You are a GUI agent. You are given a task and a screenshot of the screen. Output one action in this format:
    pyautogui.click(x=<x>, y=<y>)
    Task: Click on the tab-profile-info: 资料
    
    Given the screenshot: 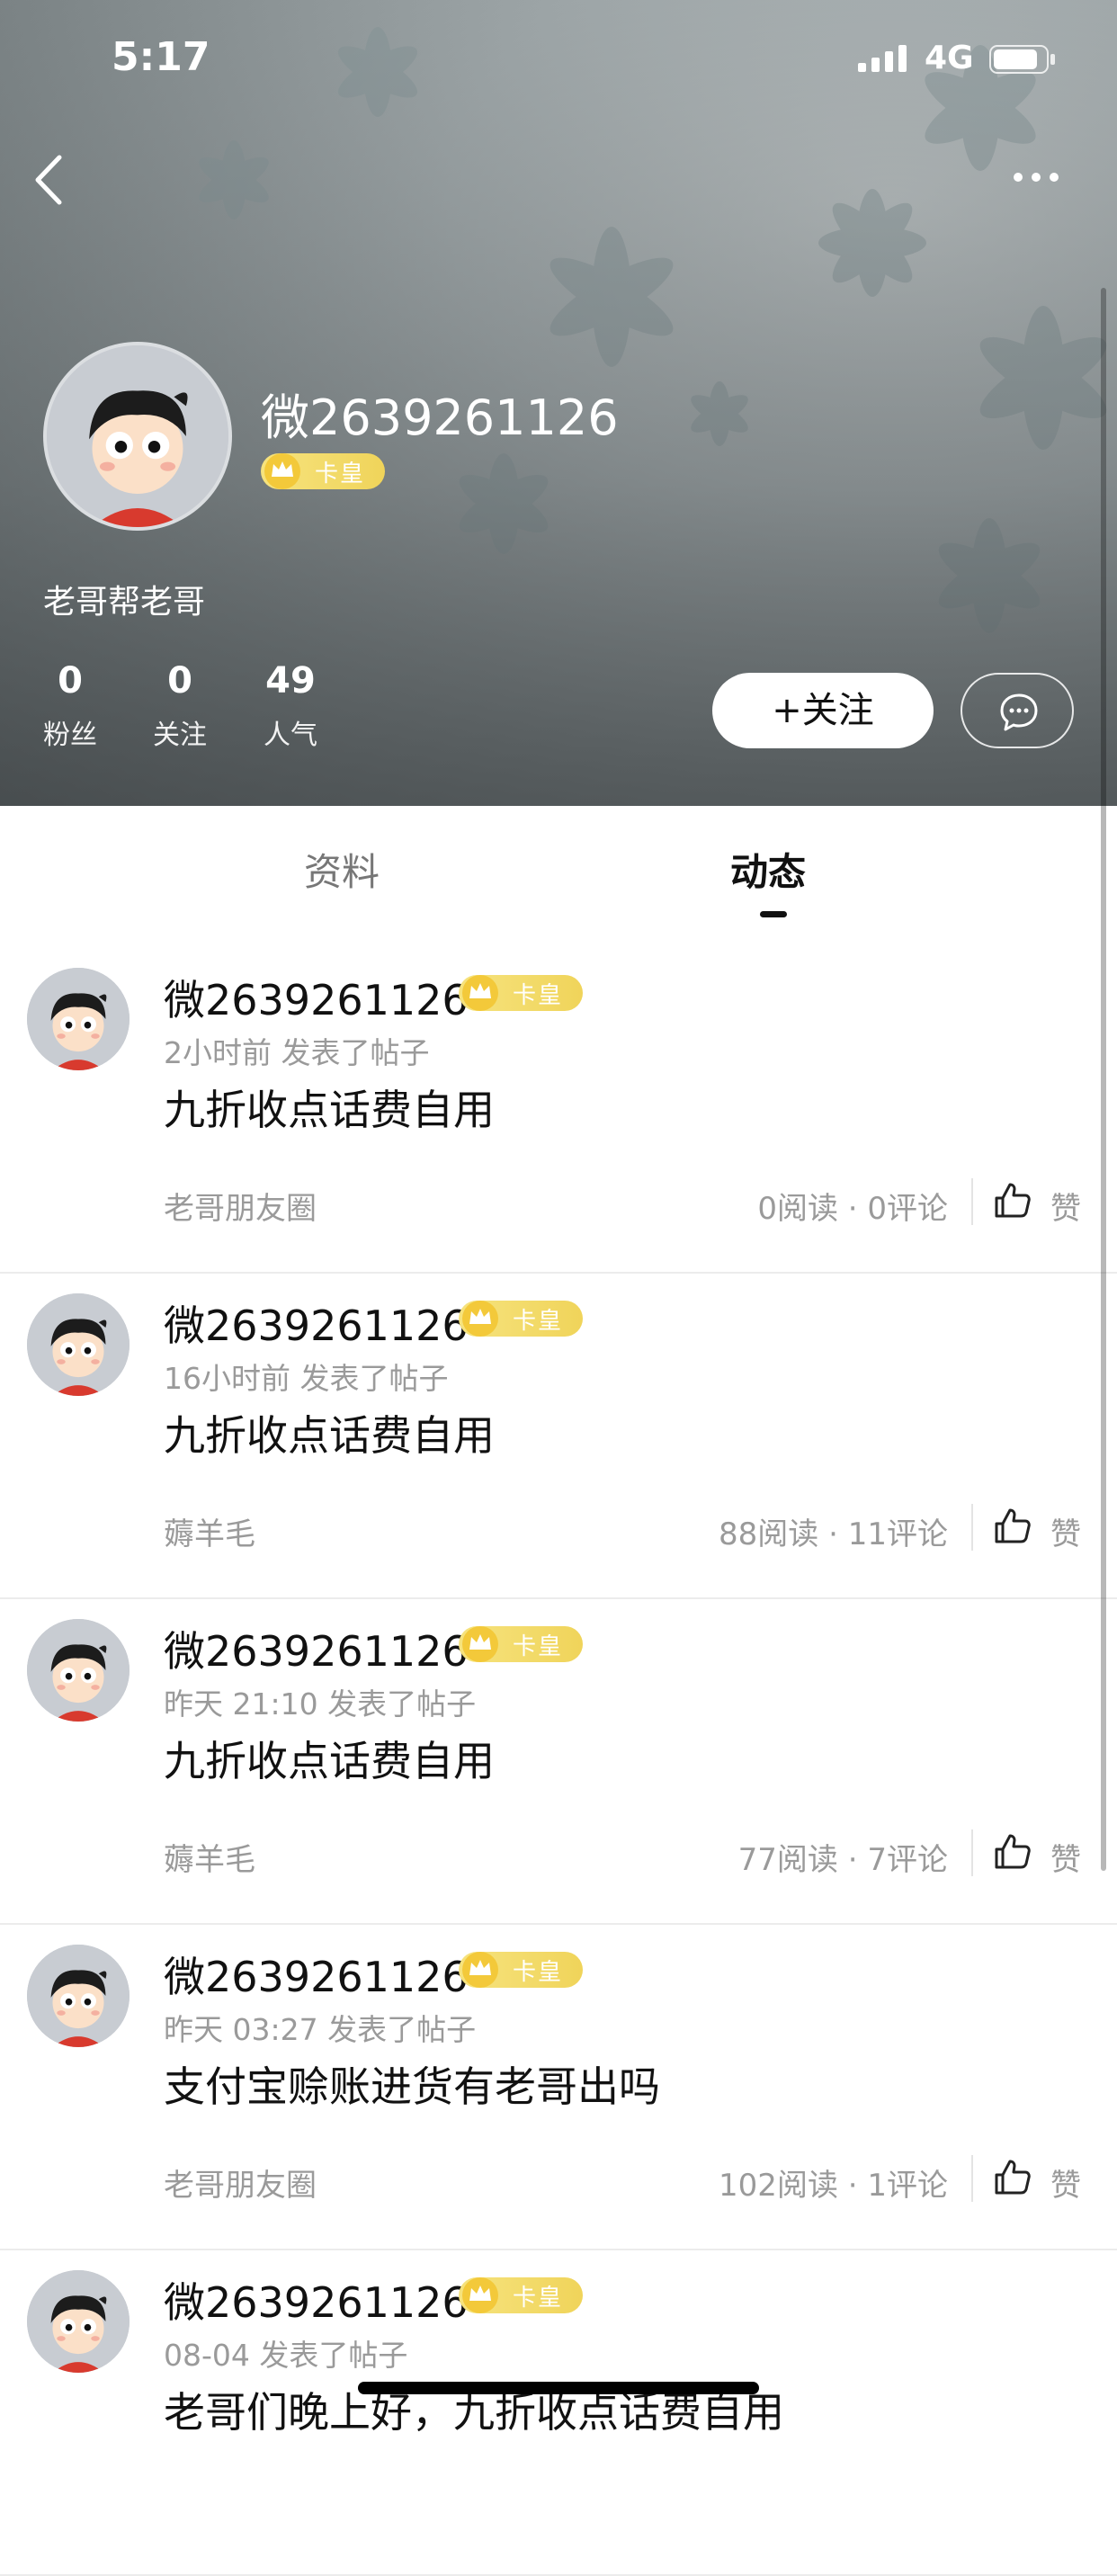 What is the action you would take?
    pyautogui.click(x=342, y=869)
    